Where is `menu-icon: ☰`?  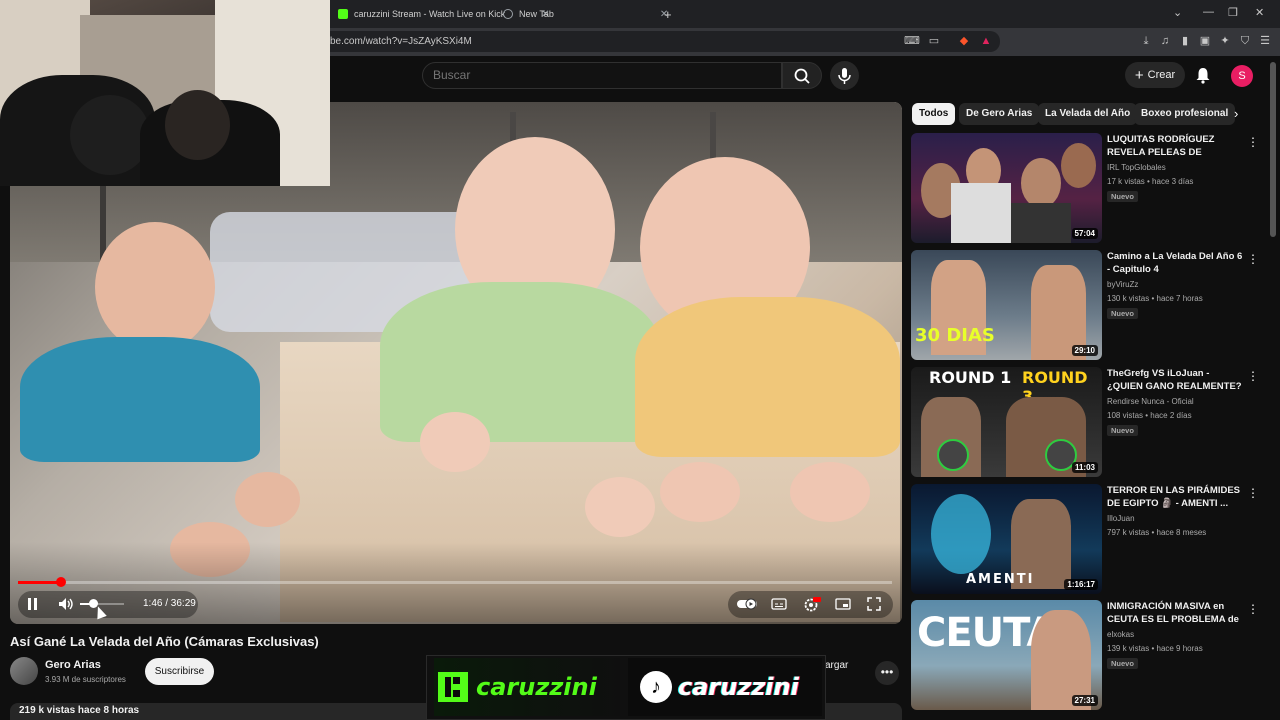
menu-icon: ☰ is located at coordinates (1265, 41).